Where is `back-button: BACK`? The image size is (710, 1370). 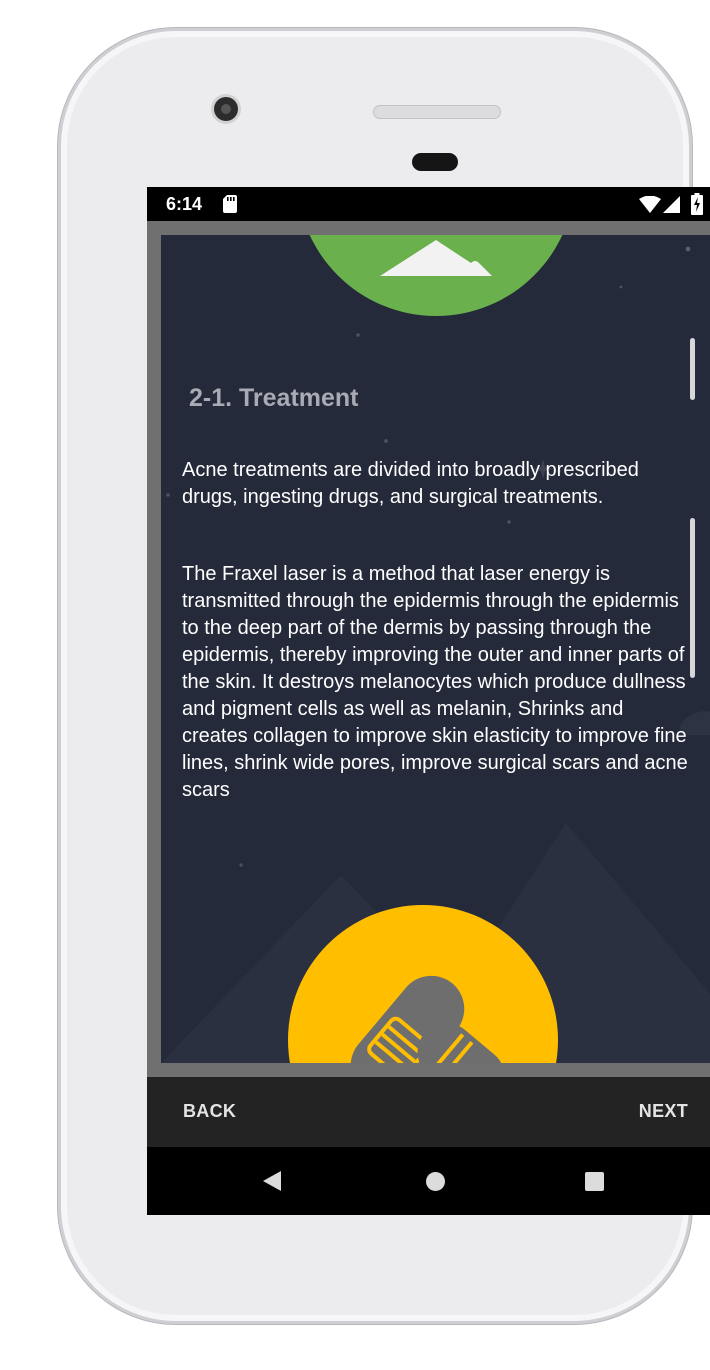
back-button: BACK is located at coordinates (209, 1111).